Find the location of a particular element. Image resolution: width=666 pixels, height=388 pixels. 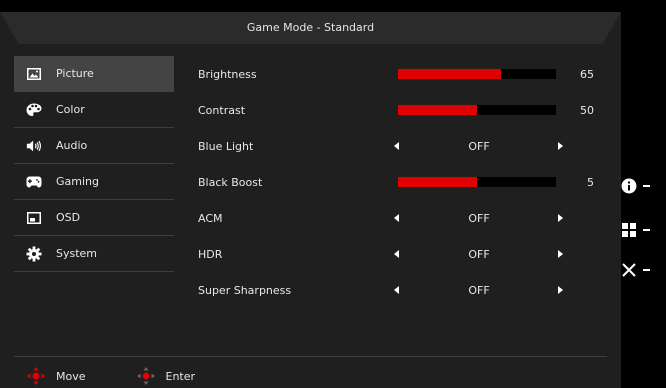

footer-divider is located at coordinates (310, 356).